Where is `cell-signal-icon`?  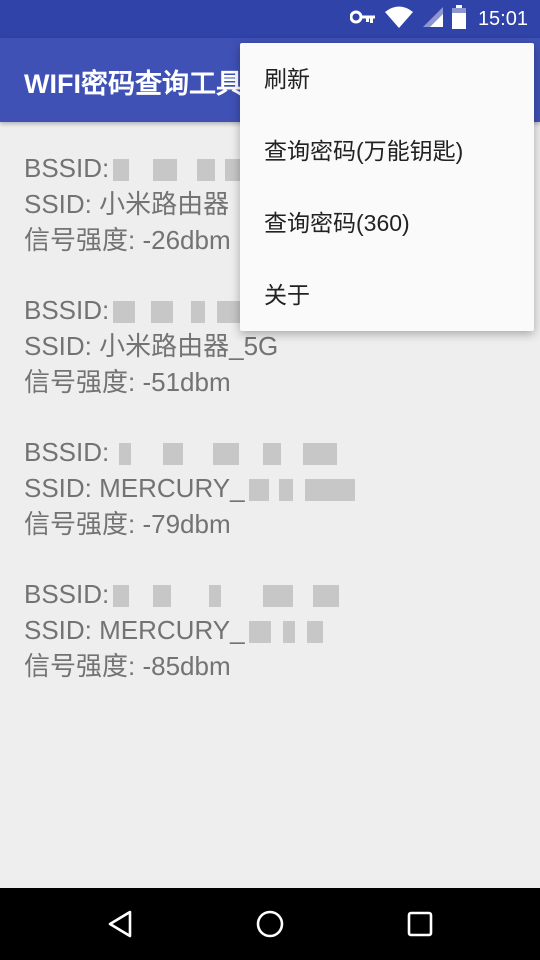 cell-signal-icon is located at coordinates (433, 19).